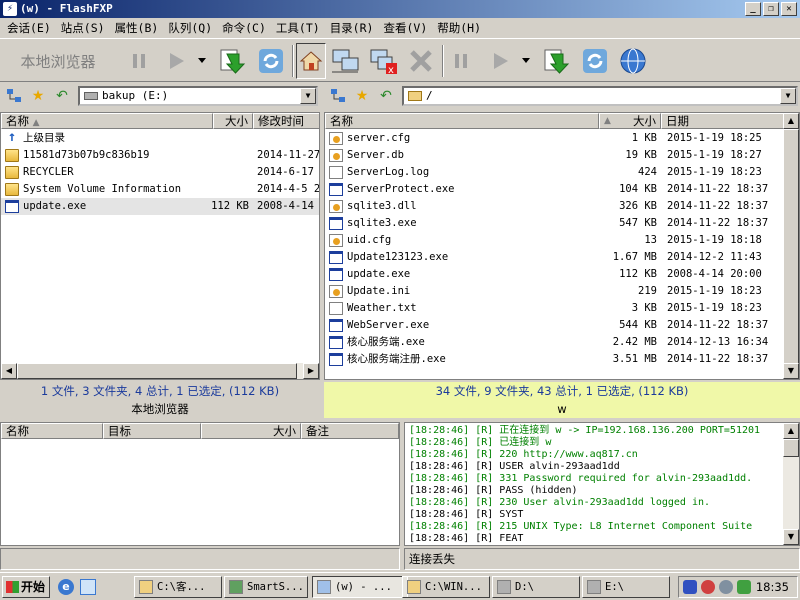  What do you see at coordinates (137, 28) in the screenshot?
I see `menu-properties: 属性(B)` at bounding box center [137, 28].